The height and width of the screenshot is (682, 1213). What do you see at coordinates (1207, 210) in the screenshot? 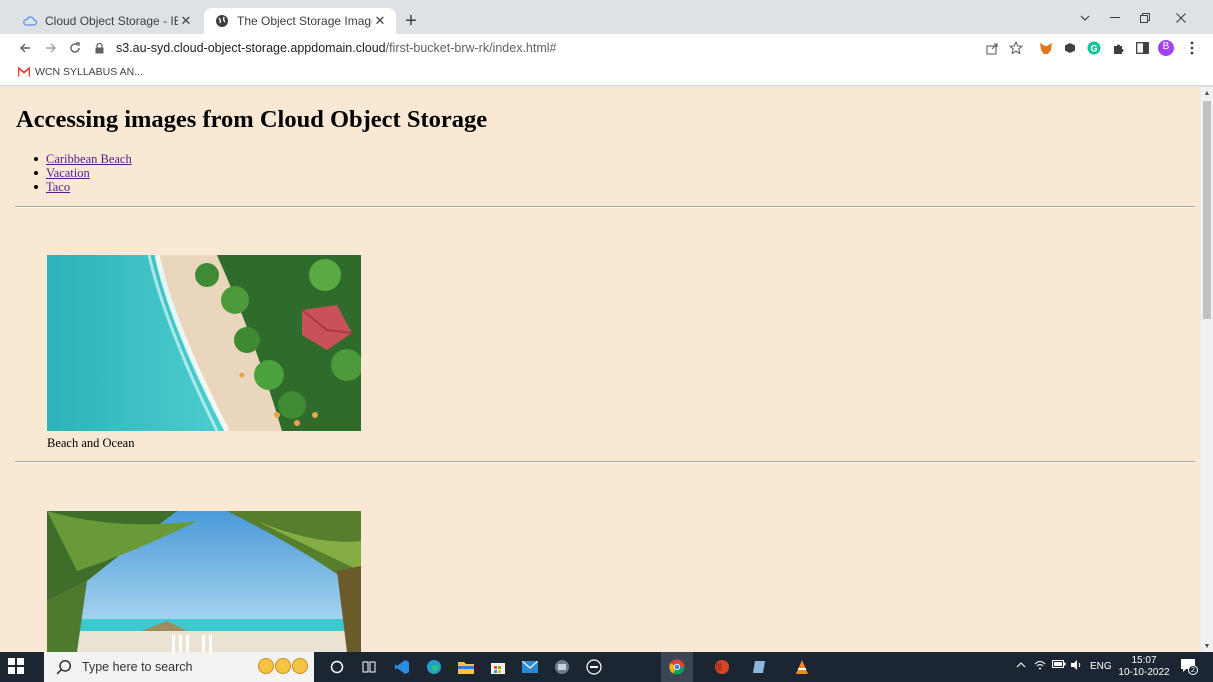
I see `scroll-thumb` at bounding box center [1207, 210].